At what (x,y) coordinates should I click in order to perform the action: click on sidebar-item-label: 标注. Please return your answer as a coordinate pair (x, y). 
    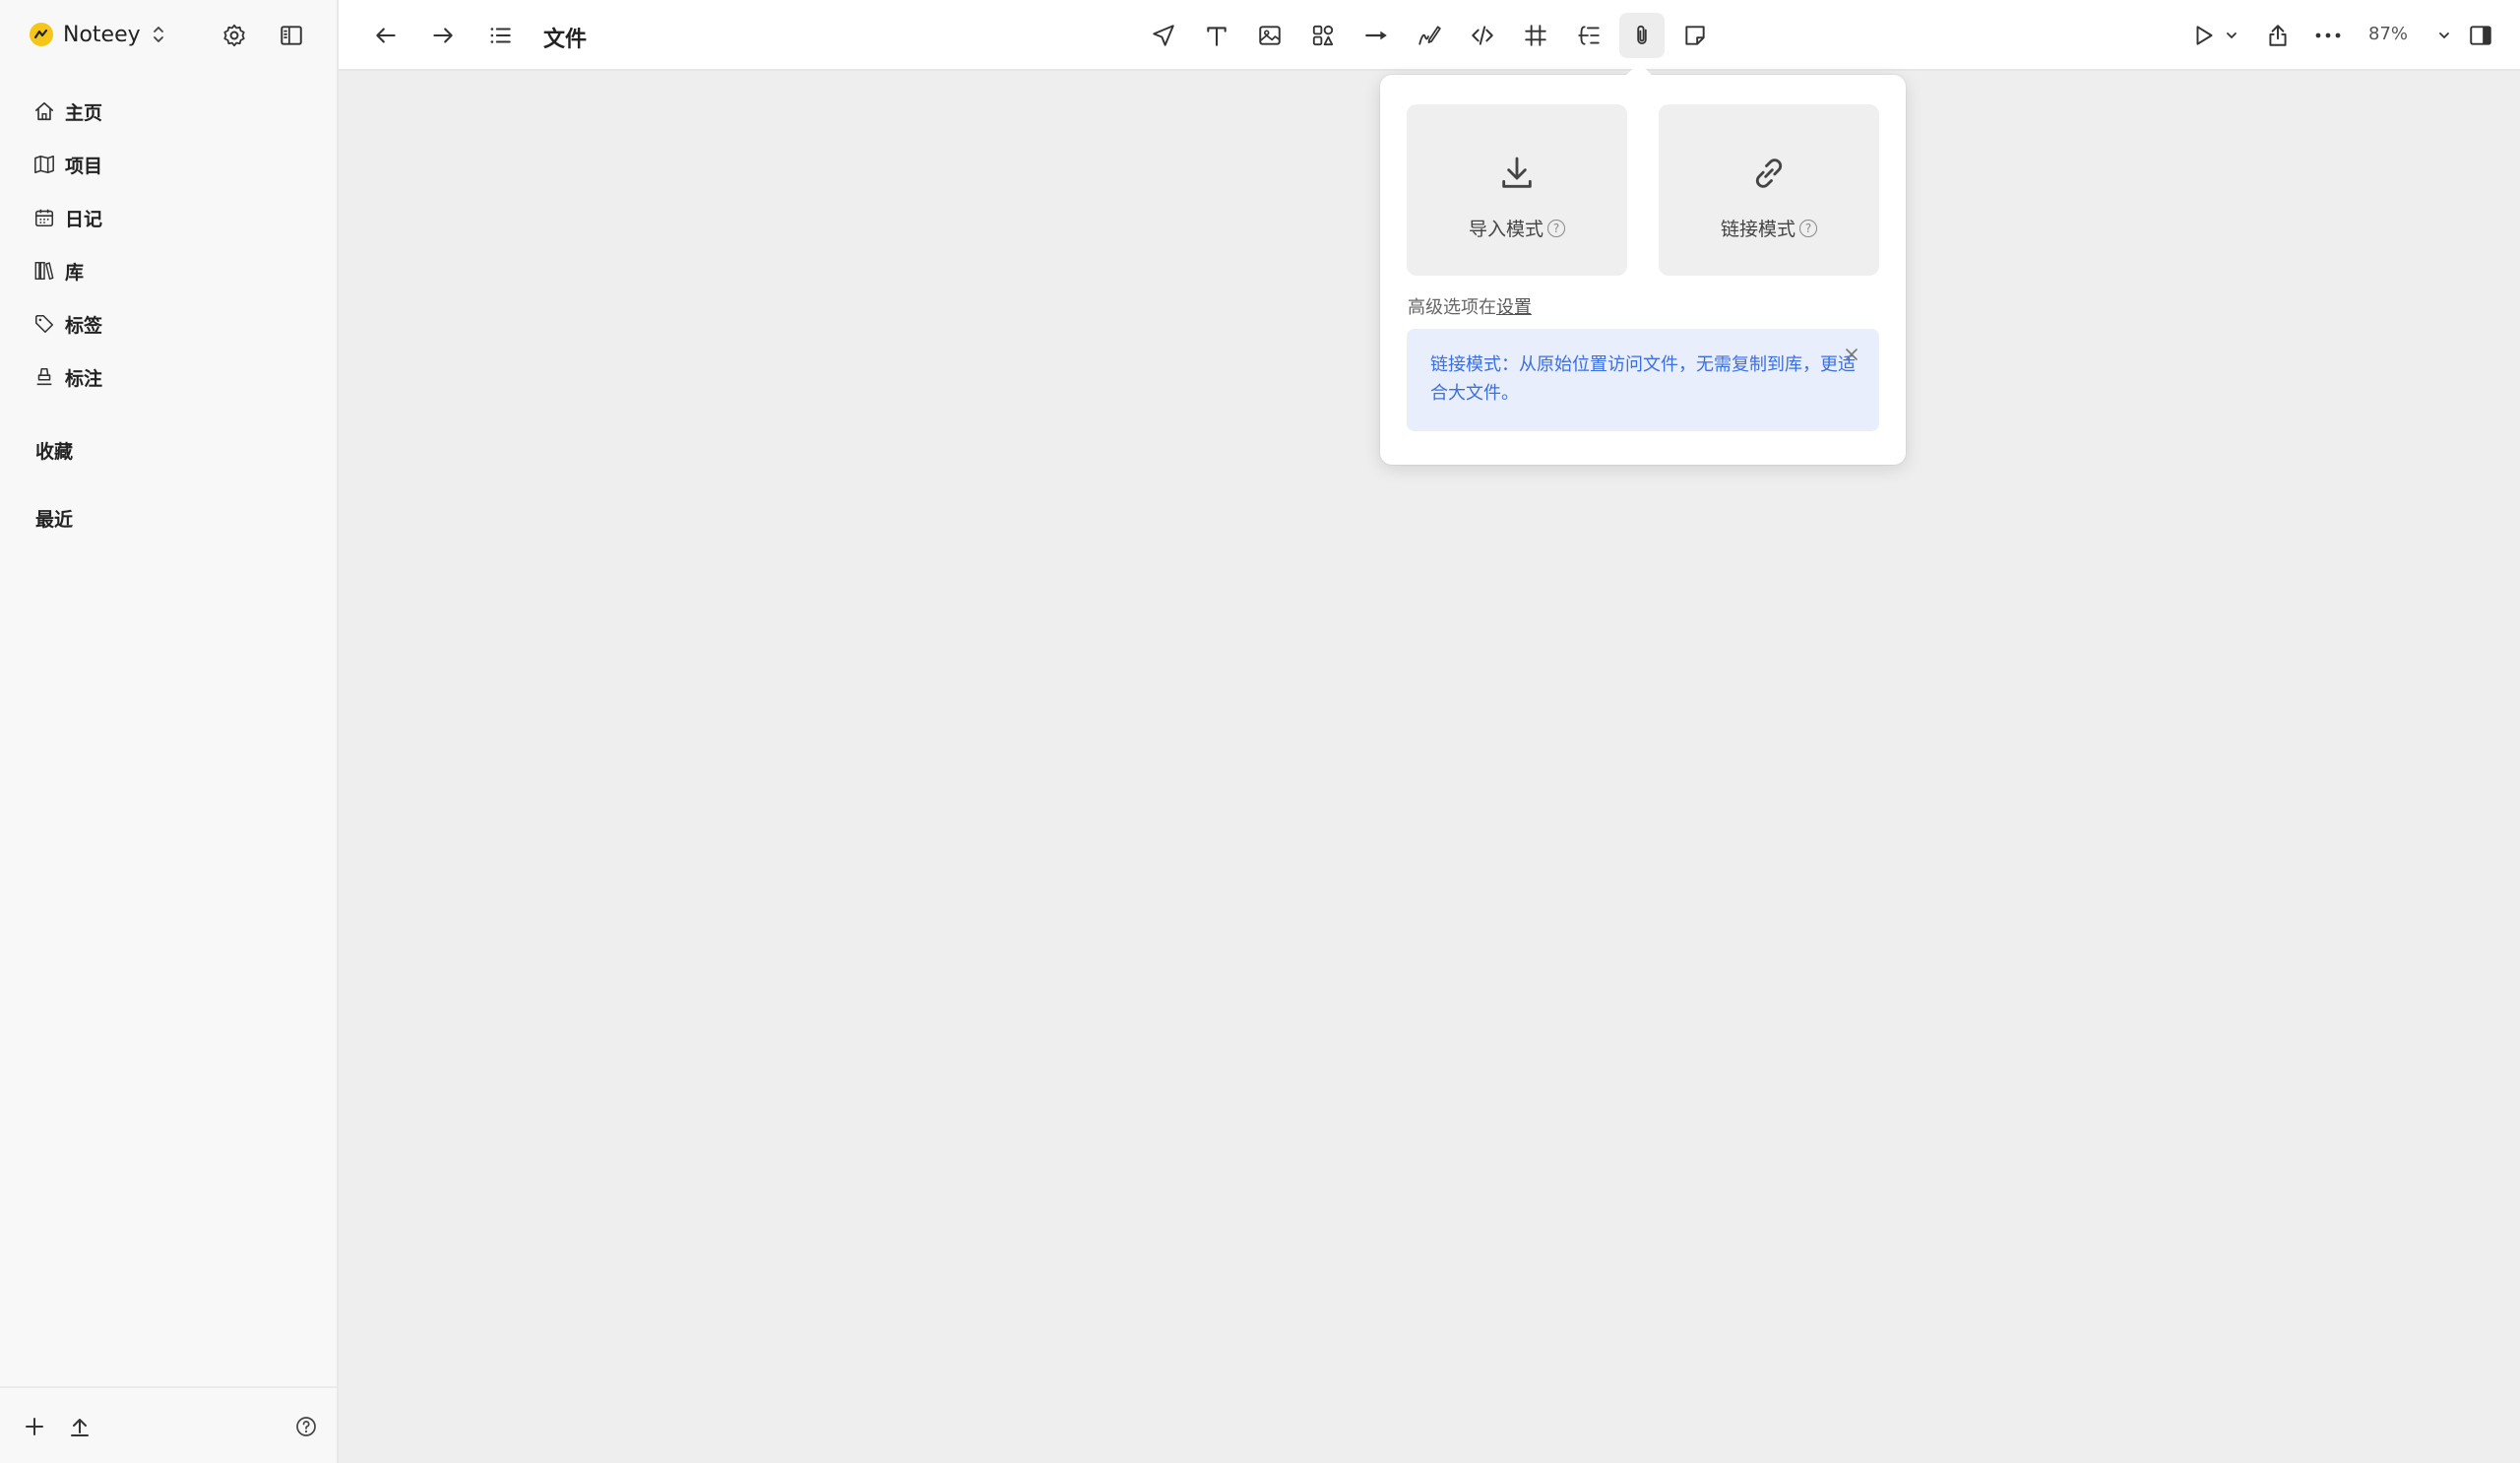
    Looking at the image, I should click on (84, 378).